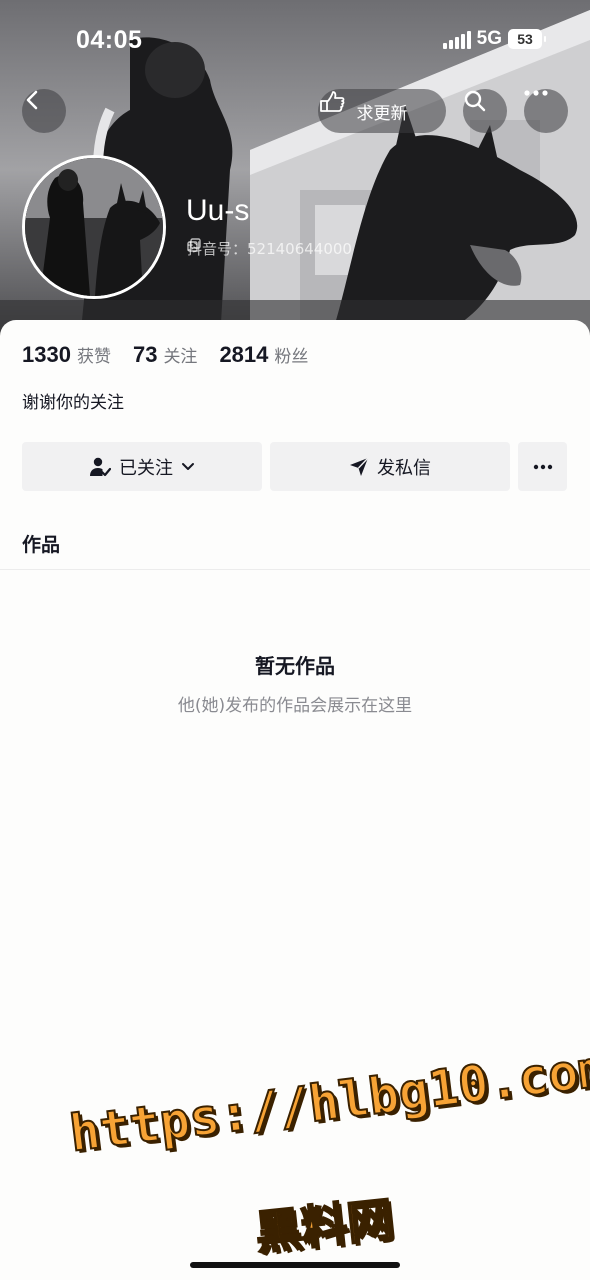 This screenshot has width=590, height=1280. What do you see at coordinates (404, 468) in the screenshot?
I see `send-message-label: 发私信` at bounding box center [404, 468].